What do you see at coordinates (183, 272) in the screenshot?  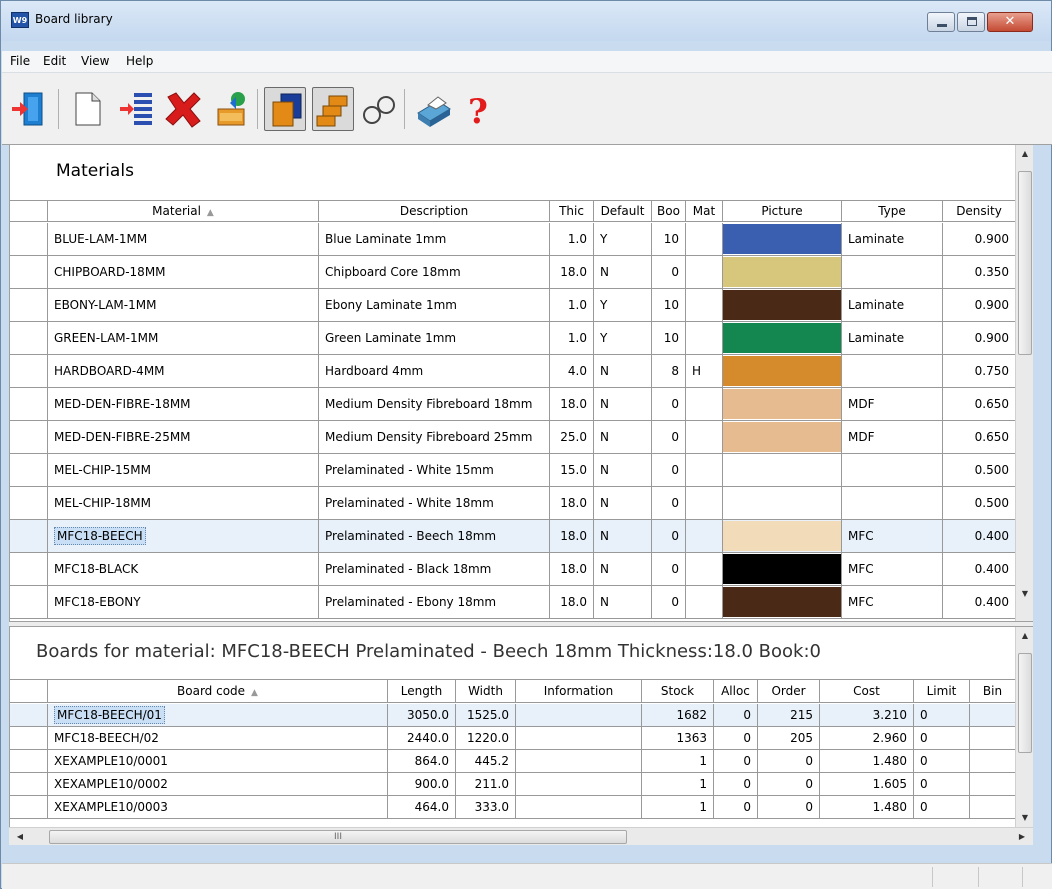 I see `cell-material: CHIPBOARD-18MM` at bounding box center [183, 272].